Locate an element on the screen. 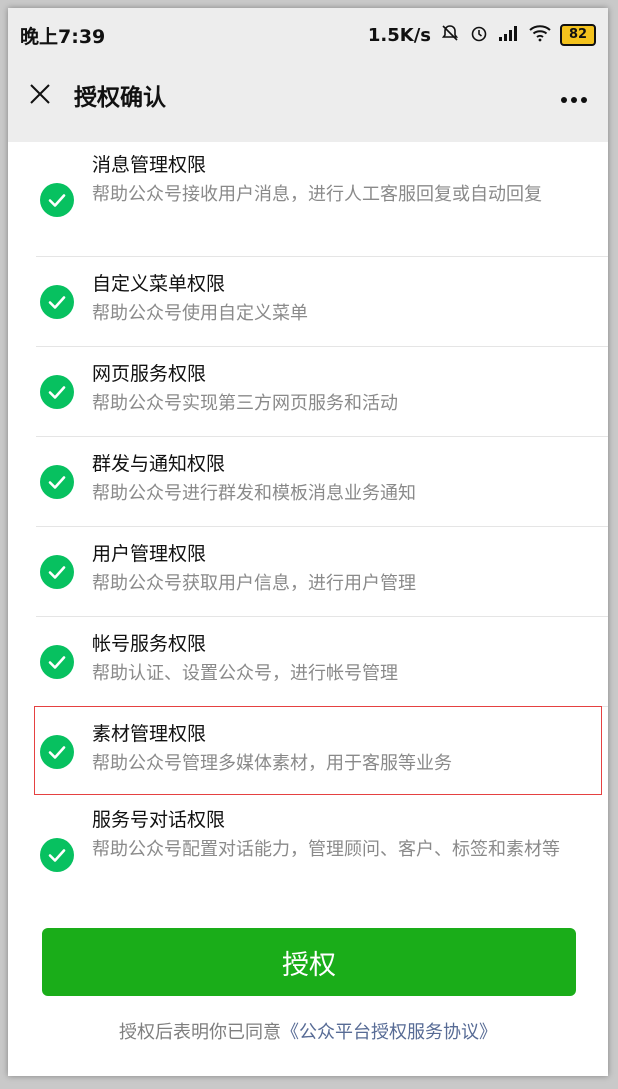 This screenshot has width=618, height=1089. permission-desc: 帮助公众号接收用户消息，进行人工客服回复或自动回复 is located at coordinates (317, 194).